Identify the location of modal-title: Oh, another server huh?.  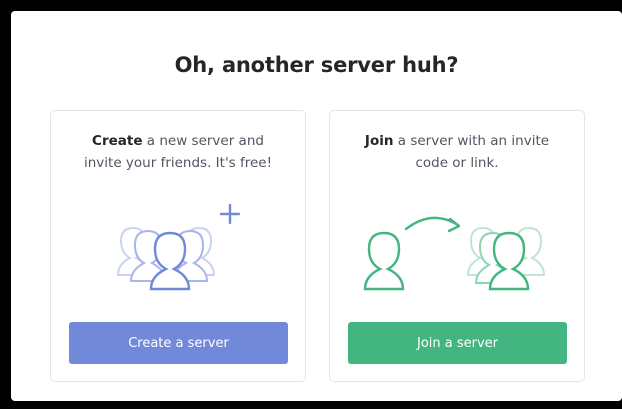
(316, 65).